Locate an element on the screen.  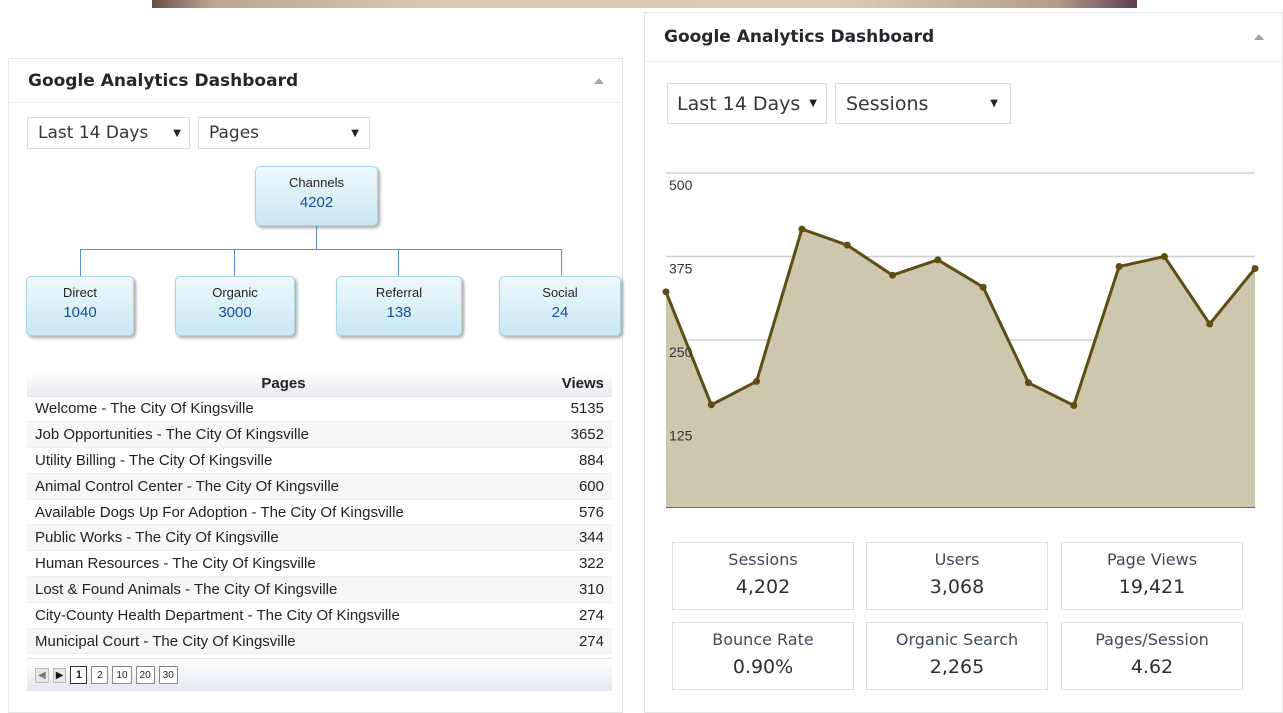
tree-node-referral: Referral 138 is located at coordinates (399, 306).